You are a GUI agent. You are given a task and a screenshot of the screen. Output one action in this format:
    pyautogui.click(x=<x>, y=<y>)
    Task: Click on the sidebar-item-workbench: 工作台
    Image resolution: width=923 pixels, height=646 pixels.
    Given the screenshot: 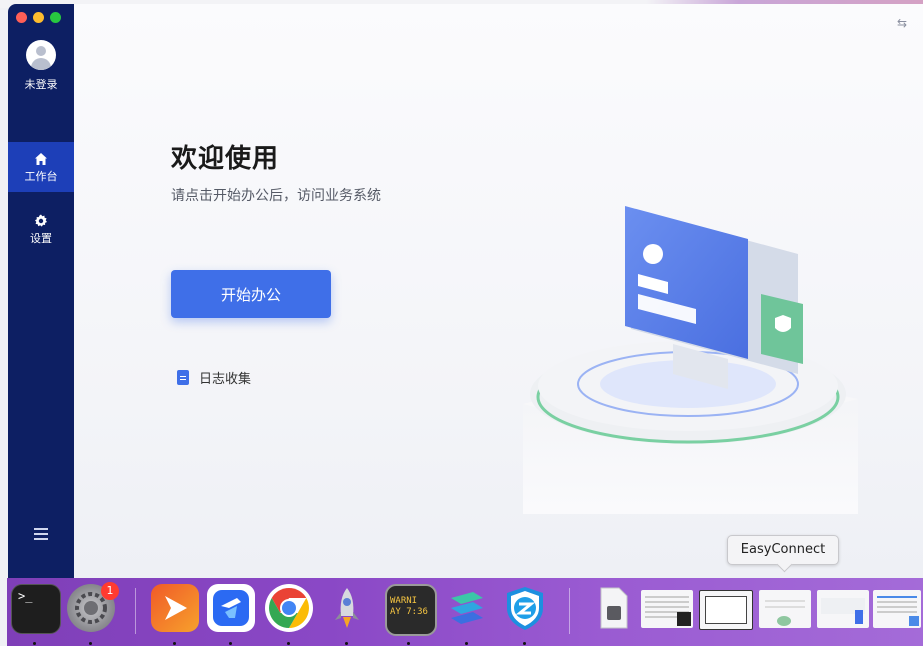 What is the action you would take?
    pyautogui.click(x=41, y=167)
    